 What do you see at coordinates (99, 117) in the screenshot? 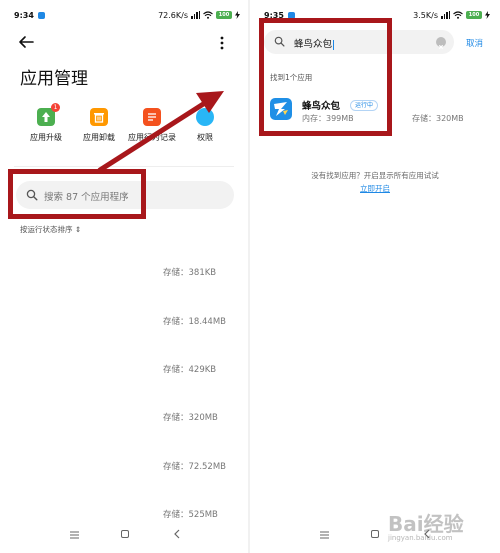
I see `trash-icon` at bounding box center [99, 117].